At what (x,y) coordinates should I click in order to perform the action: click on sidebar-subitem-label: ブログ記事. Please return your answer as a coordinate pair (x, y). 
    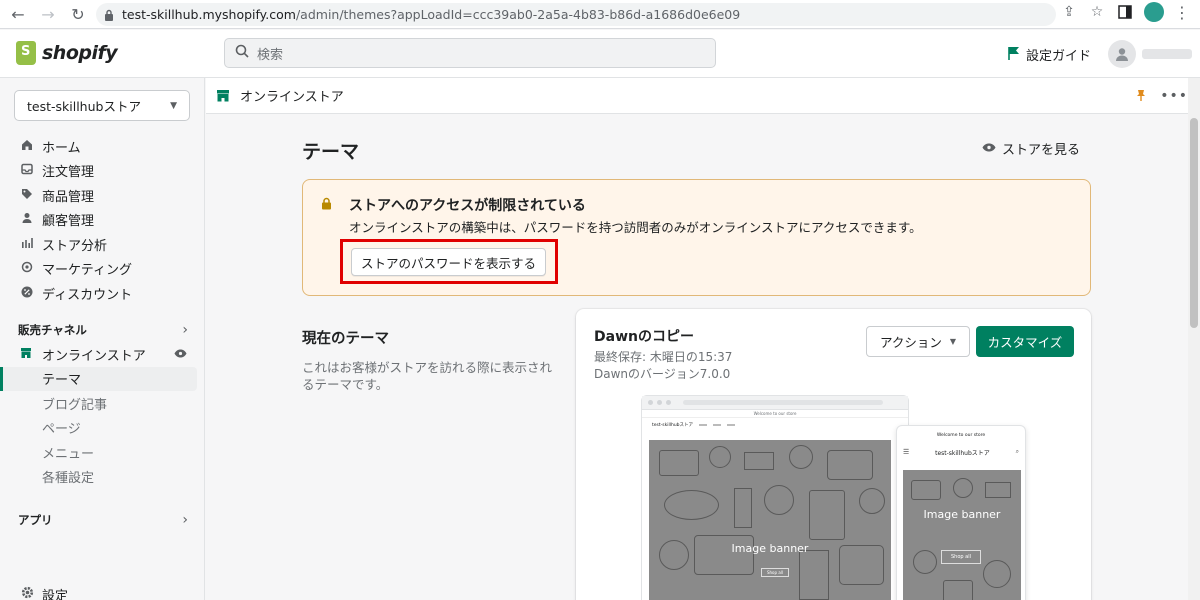
    Looking at the image, I should click on (75, 405).